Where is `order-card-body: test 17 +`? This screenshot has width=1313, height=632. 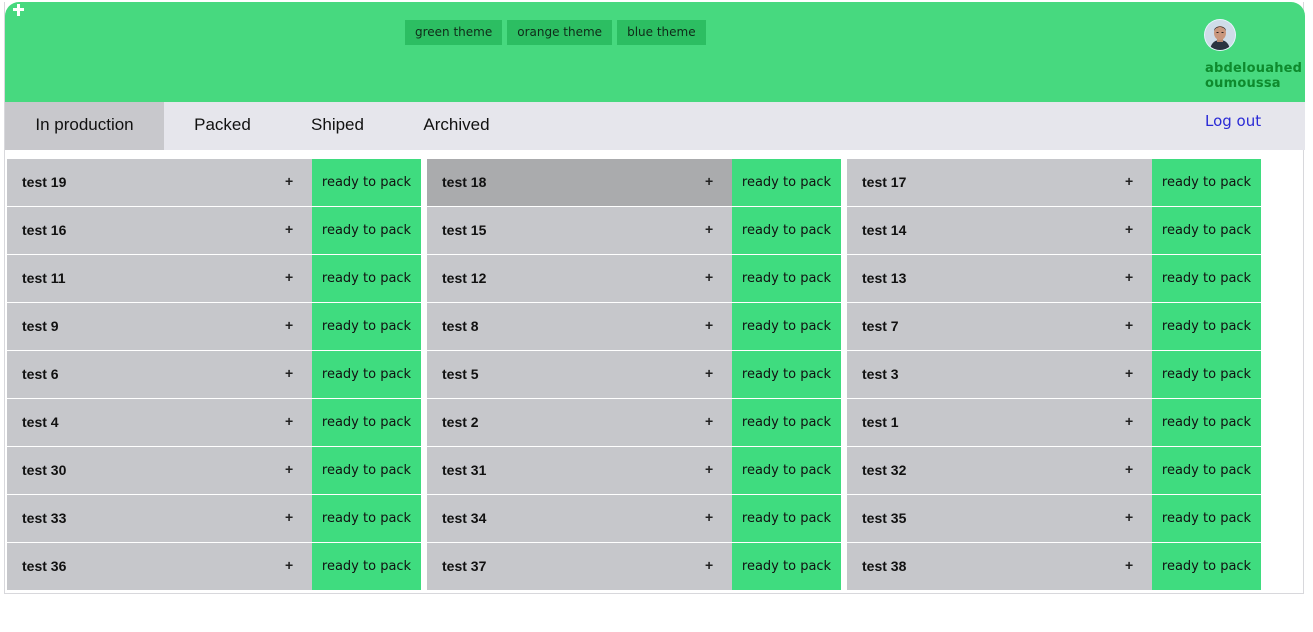 order-card-body: test 17 + is located at coordinates (999, 182).